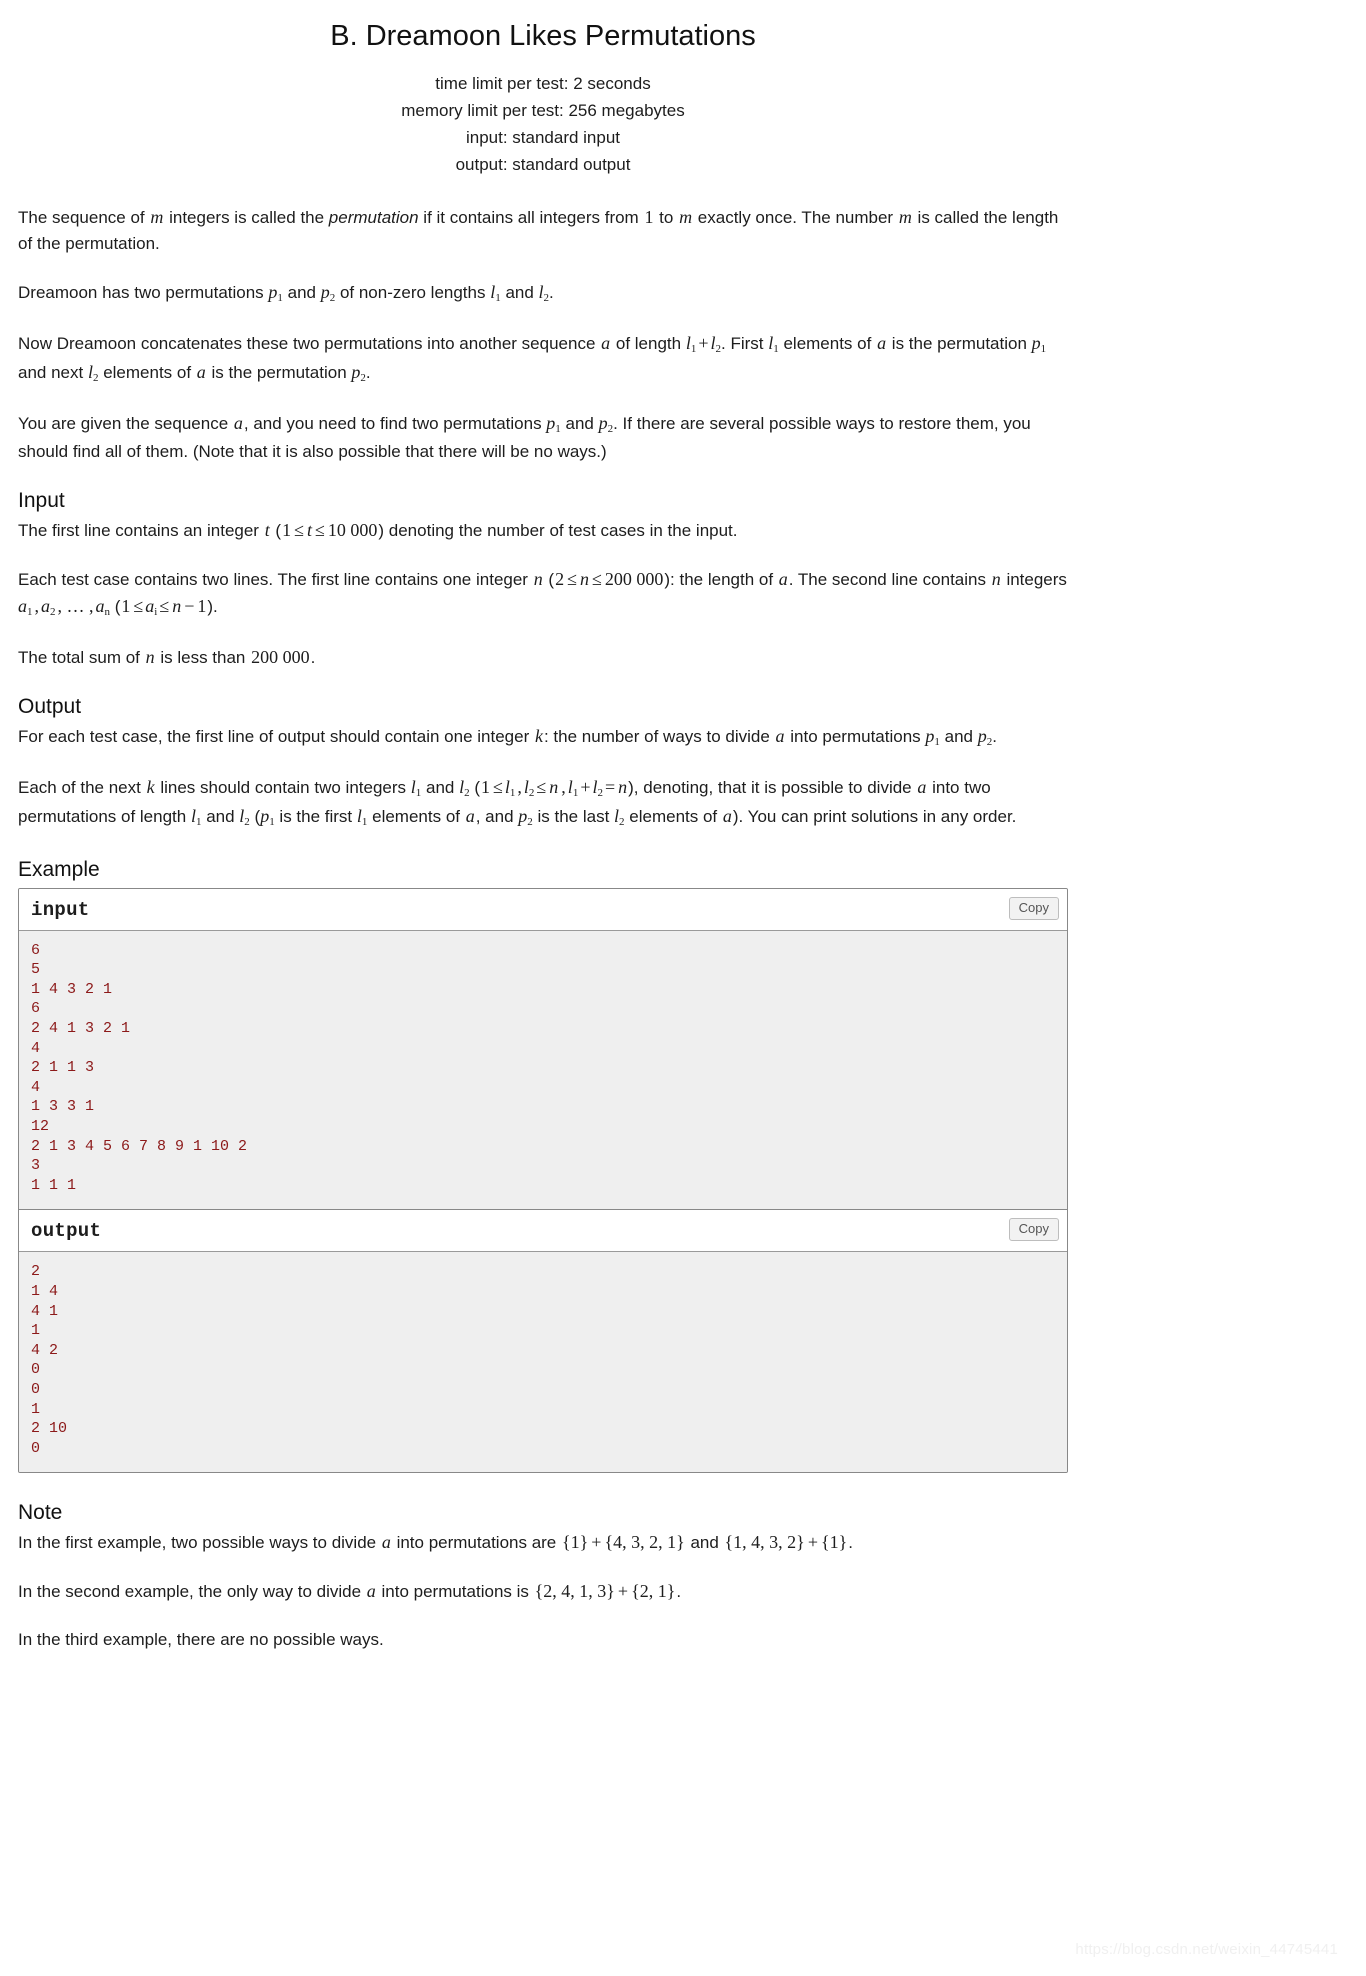  I want to click on math-equals: =, so click(610, 786).